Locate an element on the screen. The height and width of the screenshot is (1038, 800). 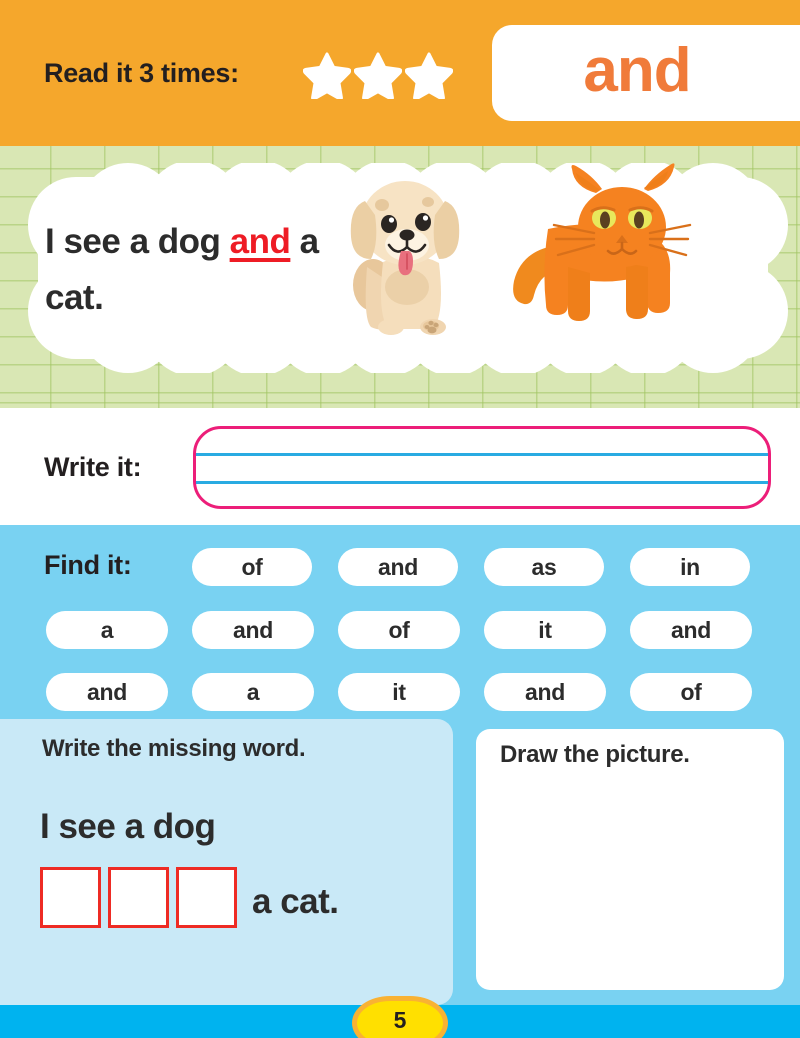
word-pill: in is located at coordinates (690, 567).